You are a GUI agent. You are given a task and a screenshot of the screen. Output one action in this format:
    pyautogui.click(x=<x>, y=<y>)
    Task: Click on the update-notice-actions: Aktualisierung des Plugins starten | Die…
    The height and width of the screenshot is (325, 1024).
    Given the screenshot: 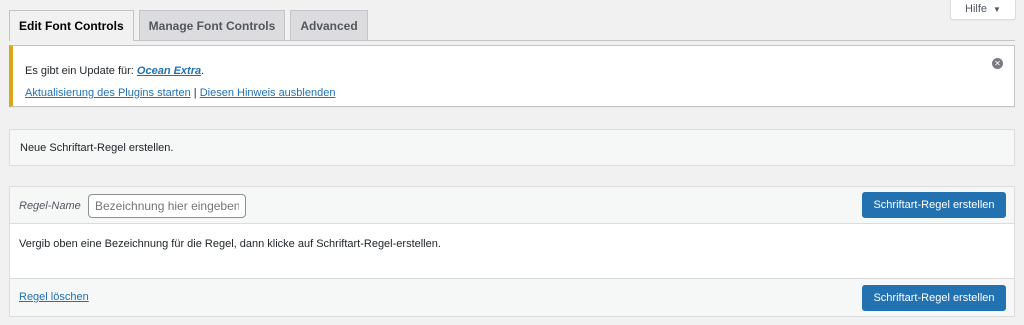 What is the action you would take?
    pyautogui.click(x=180, y=93)
    